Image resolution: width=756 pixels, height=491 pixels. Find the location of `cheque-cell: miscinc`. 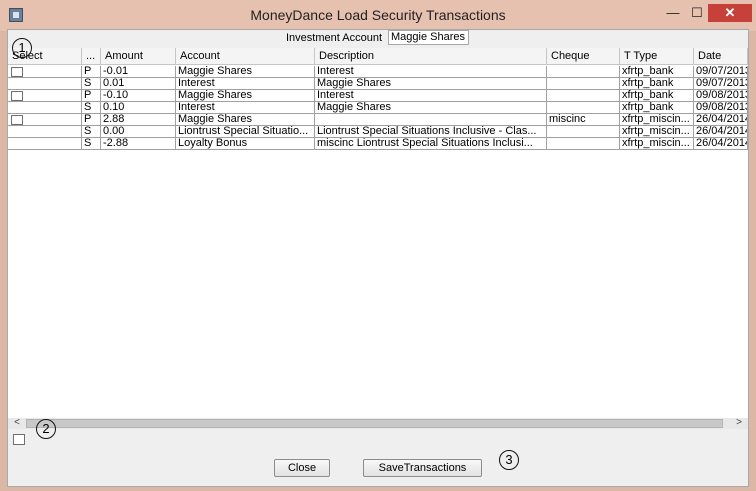

cheque-cell: miscinc is located at coordinates (583, 120).